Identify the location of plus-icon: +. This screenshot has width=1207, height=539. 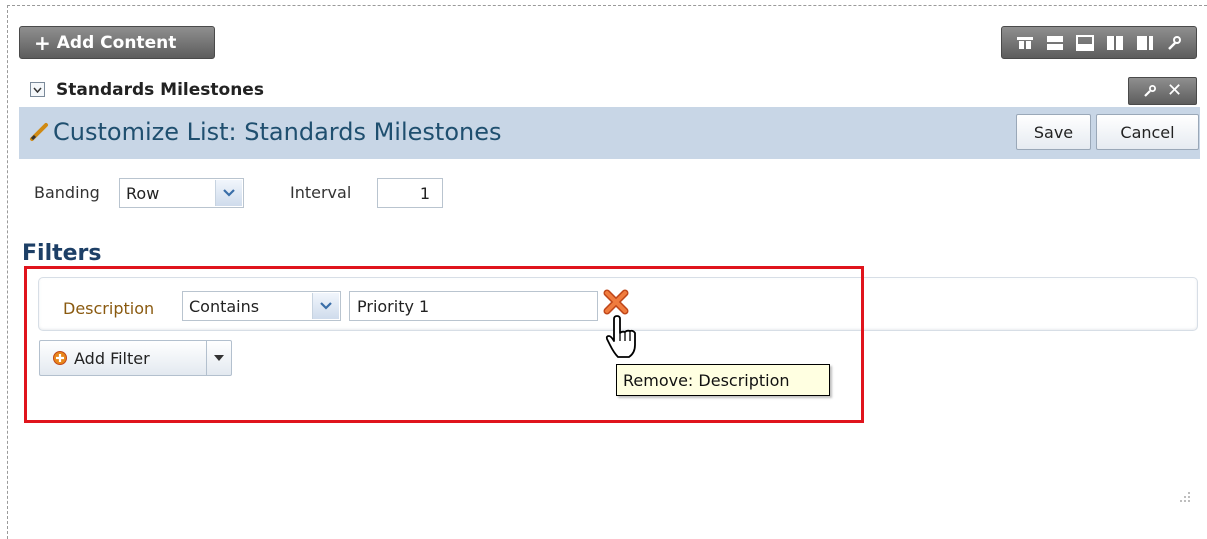
(42, 42).